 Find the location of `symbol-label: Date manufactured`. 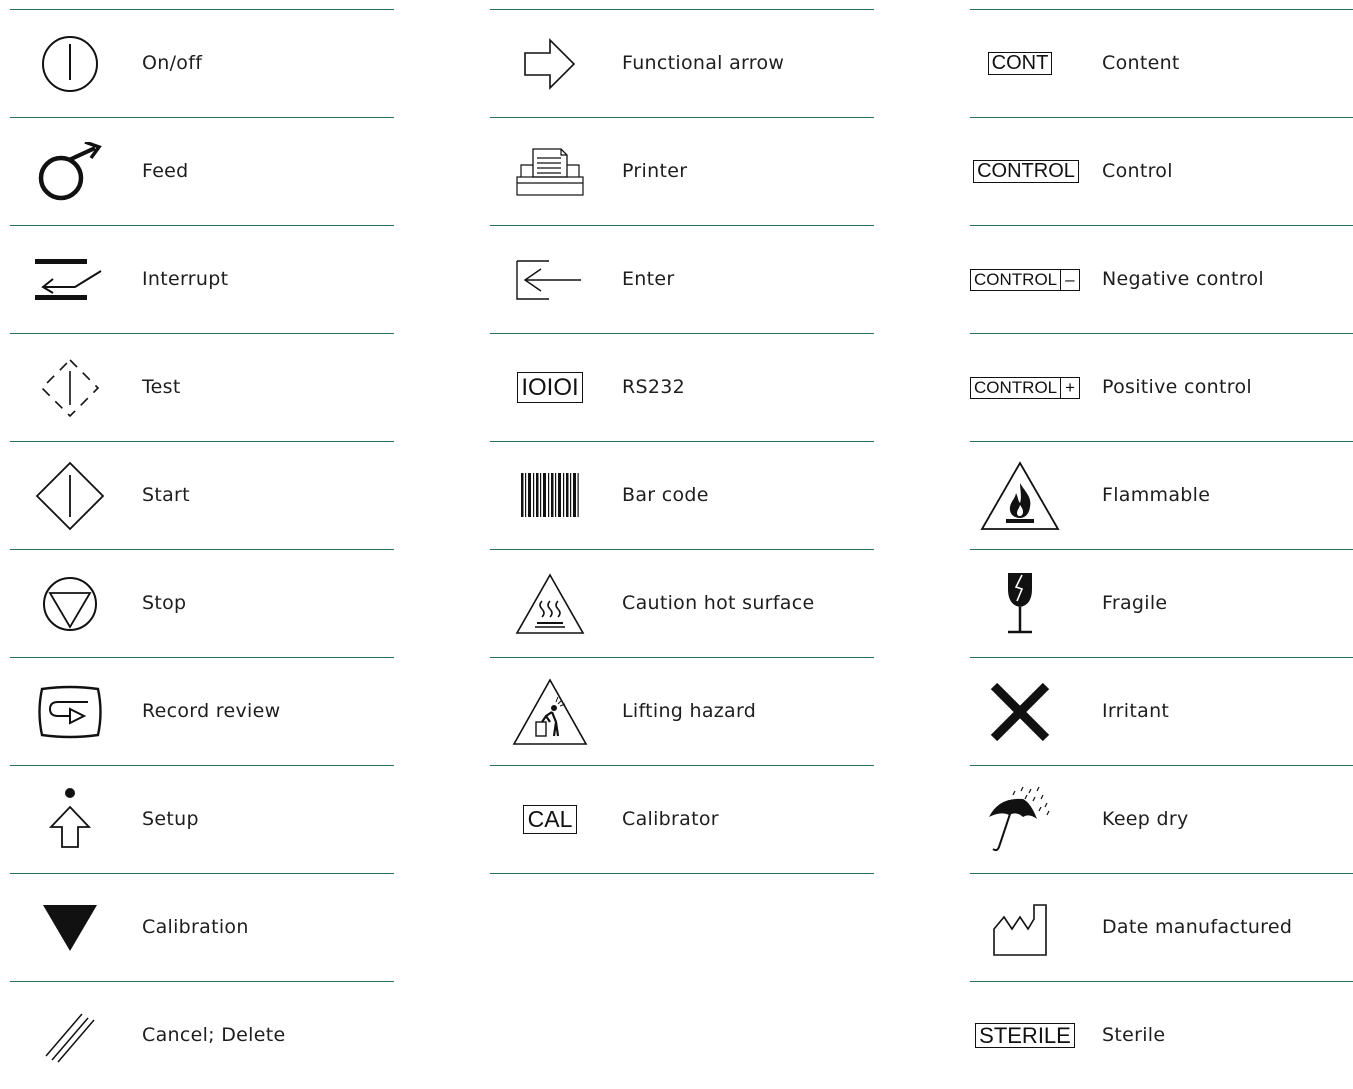

symbol-label: Date manufactured is located at coordinates (1197, 927).